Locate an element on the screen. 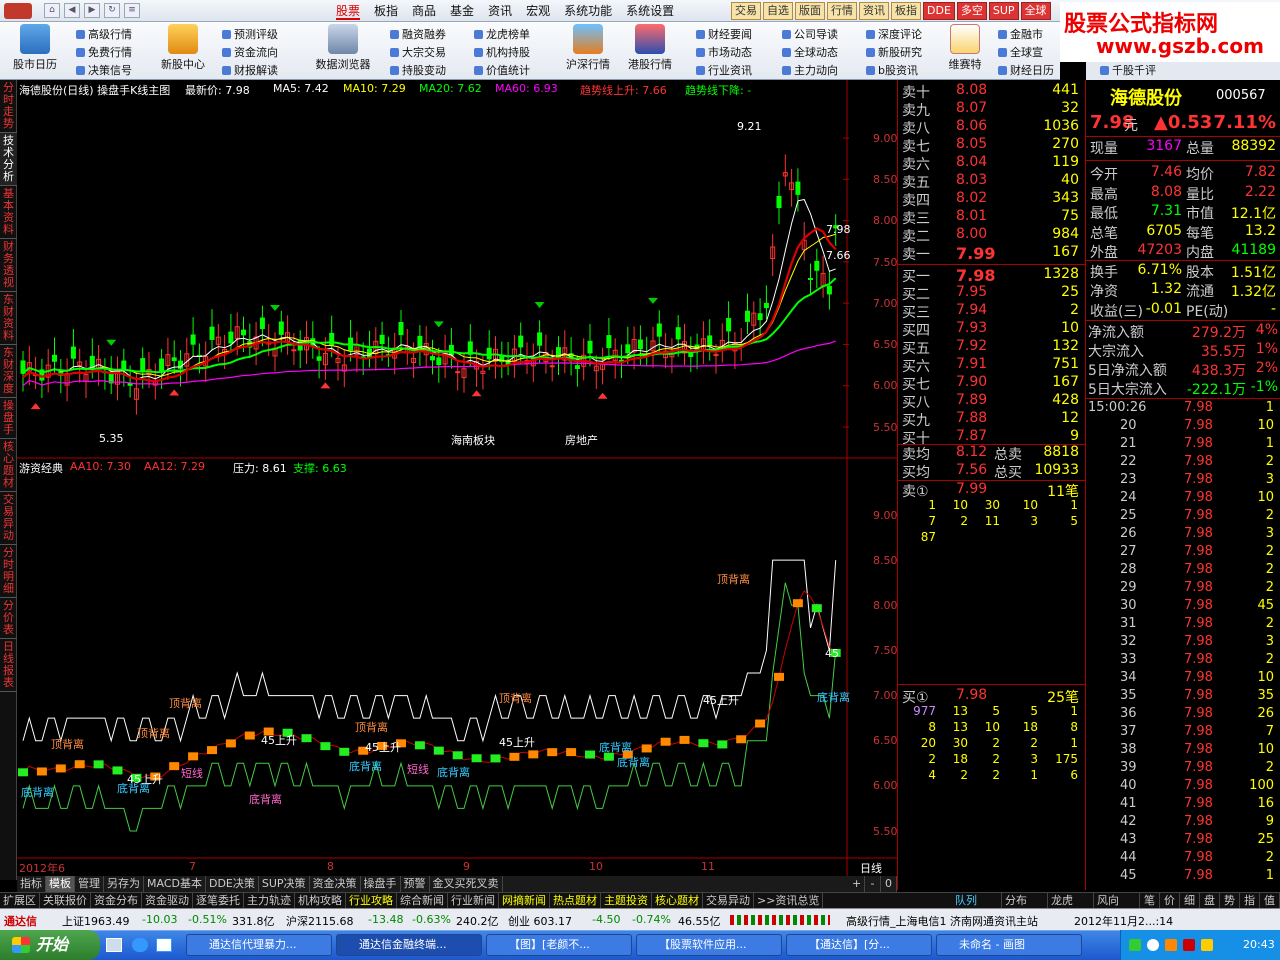  lefttab-intraday: 分时走势 is located at coordinates (8, 106).